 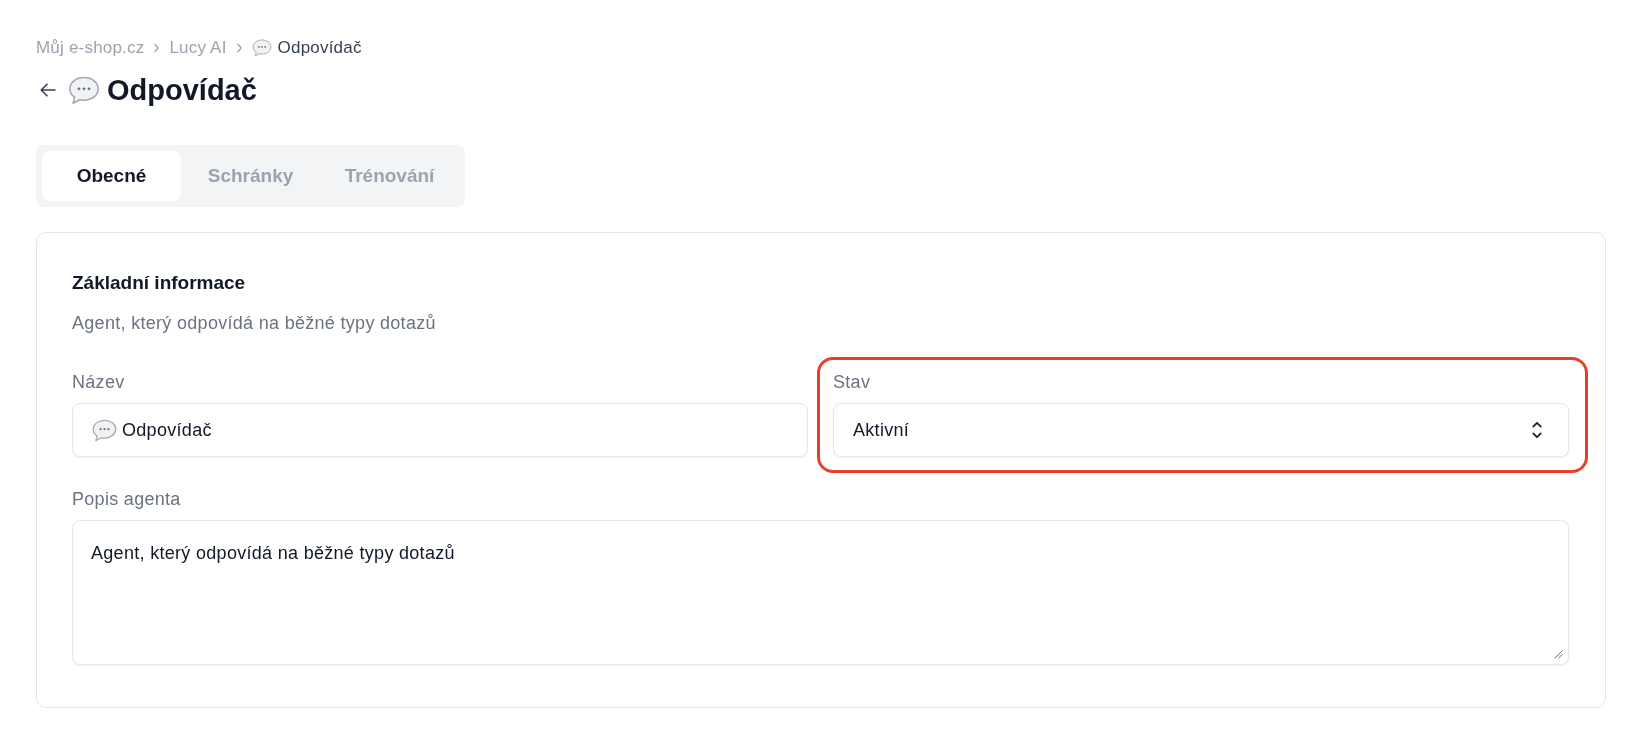 What do you see at coordinates (99, 382) in the screenshot?
I see `field-label: Název` at bounding box center [99, 382].